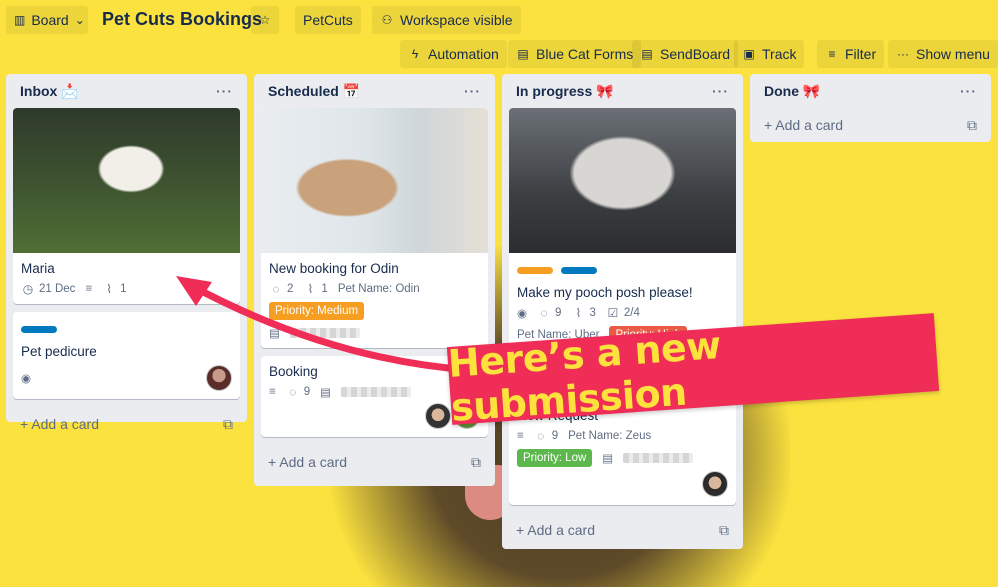 Image resolution: width=998 pixels, height=587 pixels. Describe the element at coordinates (792, 91) in the screenshot. I see `list-title: Done 🎀` at that location.